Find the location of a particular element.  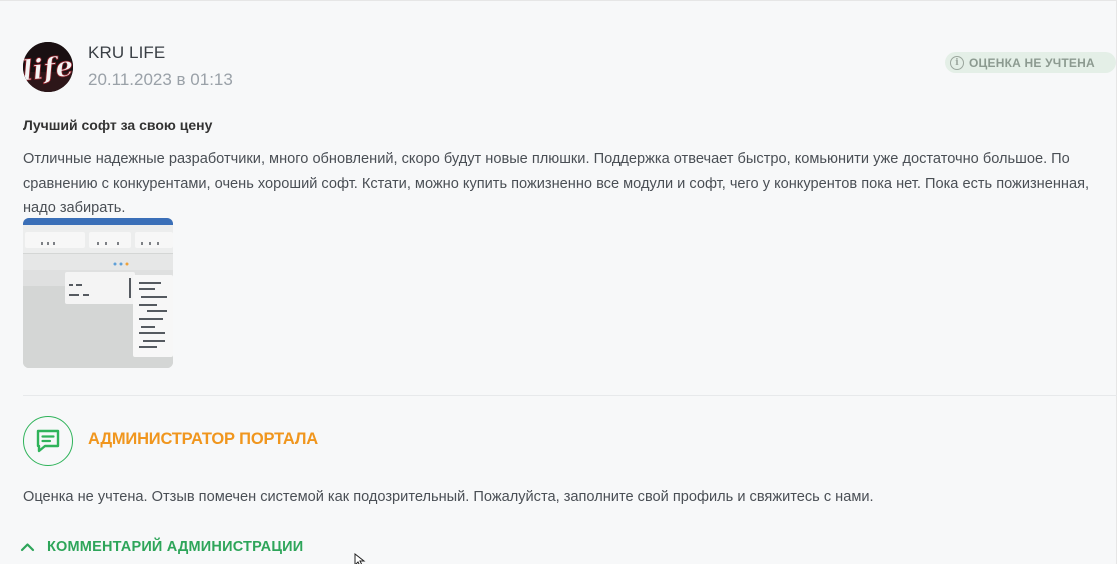

review-date: 20.11.2023 в 01:13 is located at coordinates (160, 79).